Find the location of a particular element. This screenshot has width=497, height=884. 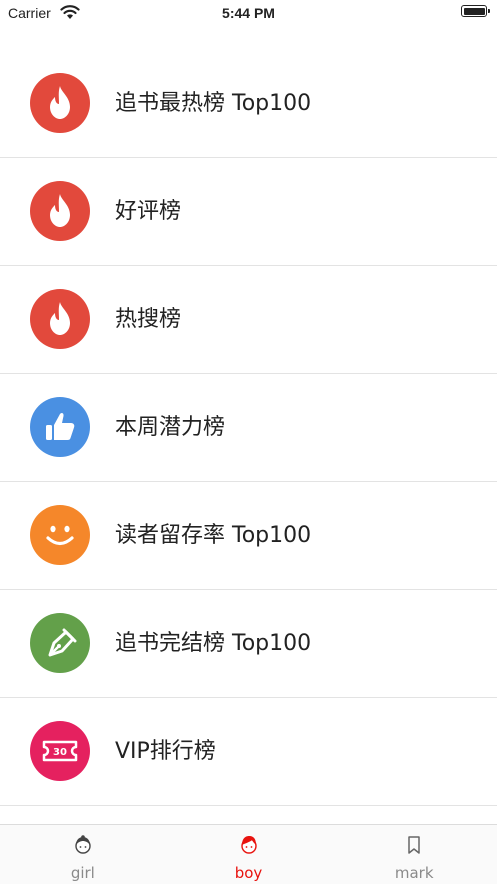

tab-bar: girl boy mark is located at coordinates (248, 854).